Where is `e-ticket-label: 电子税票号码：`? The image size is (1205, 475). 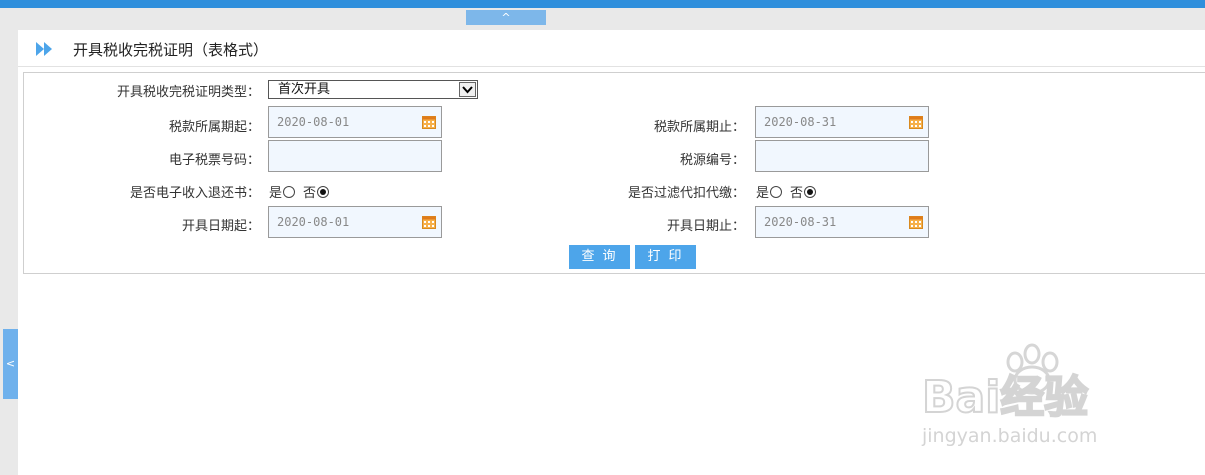
e-ticket-label: 电子税票号码： is located at coordinates (214, 160).